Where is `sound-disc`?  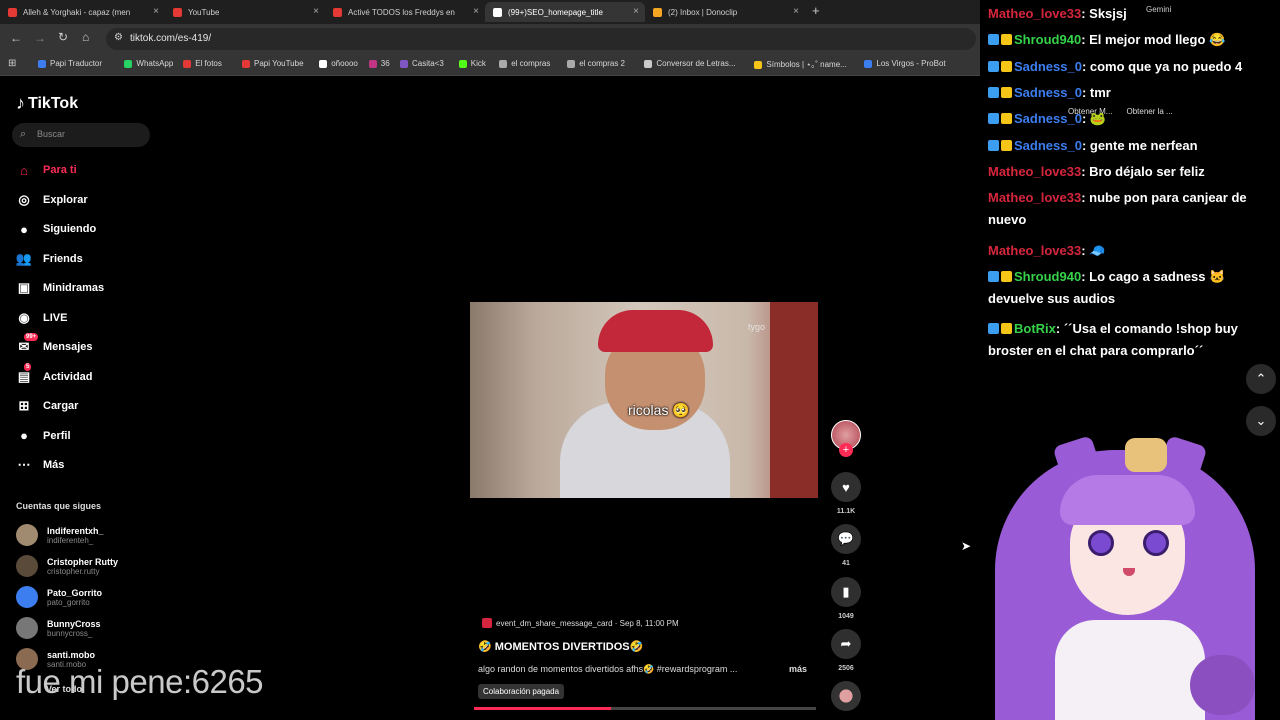 sound-disc is located at coordinates (846, 696).